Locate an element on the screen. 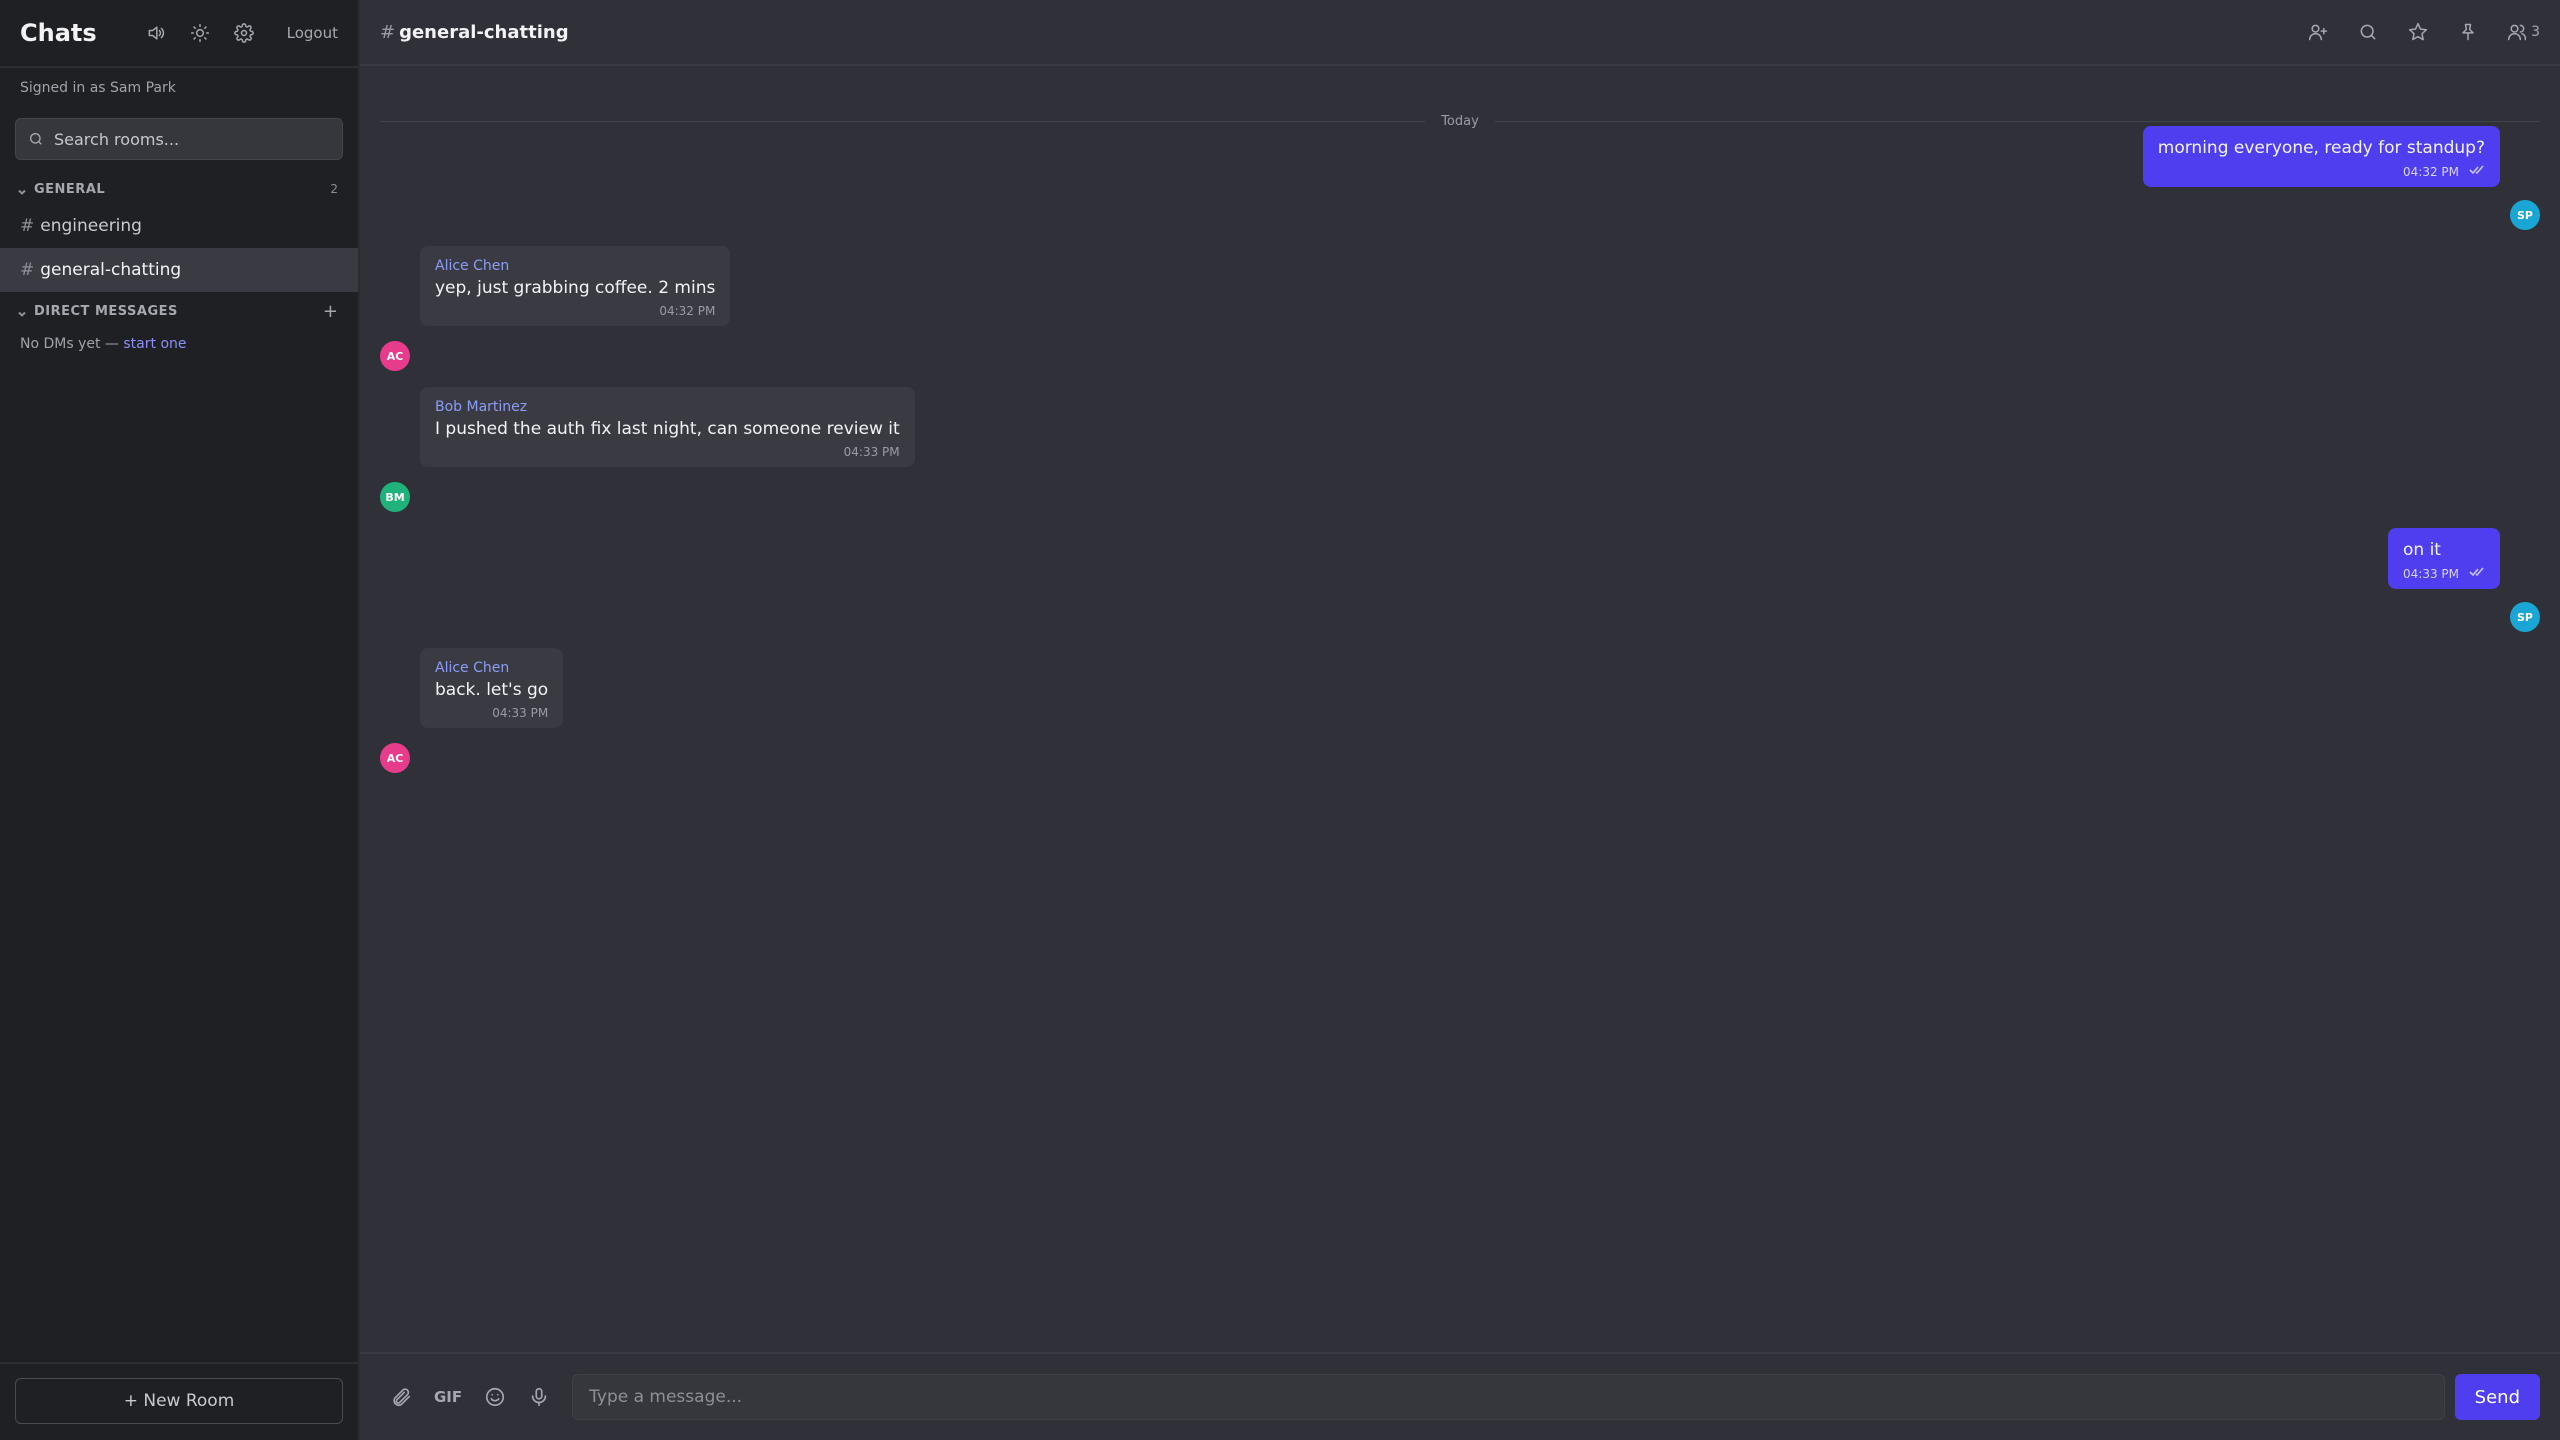 The image size is (2560, 1440). sidebar-header: Chats Logout is located at coordinates (179, 34).